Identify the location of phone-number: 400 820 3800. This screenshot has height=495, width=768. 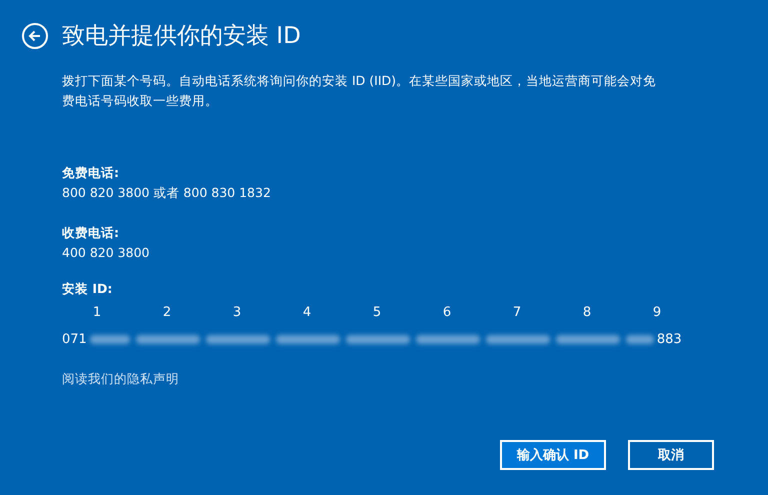
(106, 253).